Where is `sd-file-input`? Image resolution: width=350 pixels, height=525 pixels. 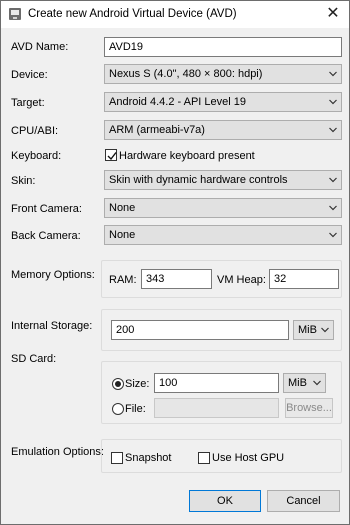 sd-file-input is located at coordinates (216, 408).